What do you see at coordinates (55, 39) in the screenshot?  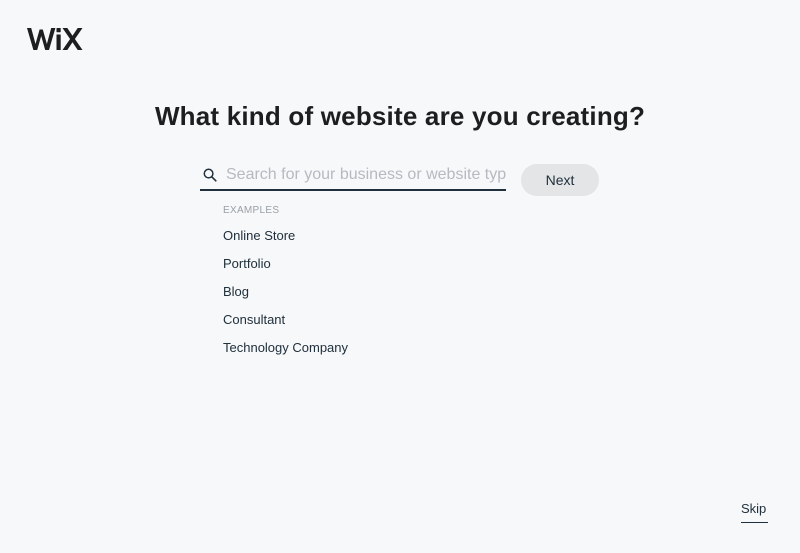 I see `wix-logo` at bounding box center [55, 39].